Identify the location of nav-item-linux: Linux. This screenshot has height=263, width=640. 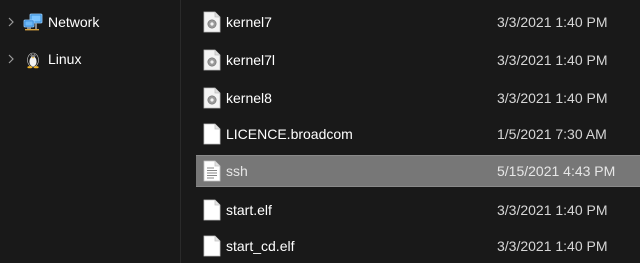
(90, 59).